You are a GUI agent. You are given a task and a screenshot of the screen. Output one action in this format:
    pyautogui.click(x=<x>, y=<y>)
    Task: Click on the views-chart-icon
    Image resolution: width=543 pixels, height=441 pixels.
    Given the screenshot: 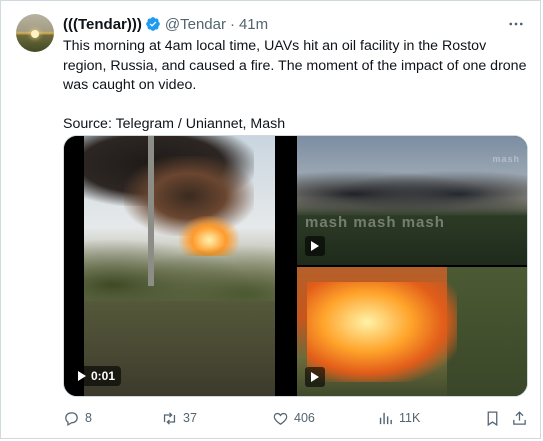 What is the action you would take?
    pyautogui.click(x=385, y=418)
    